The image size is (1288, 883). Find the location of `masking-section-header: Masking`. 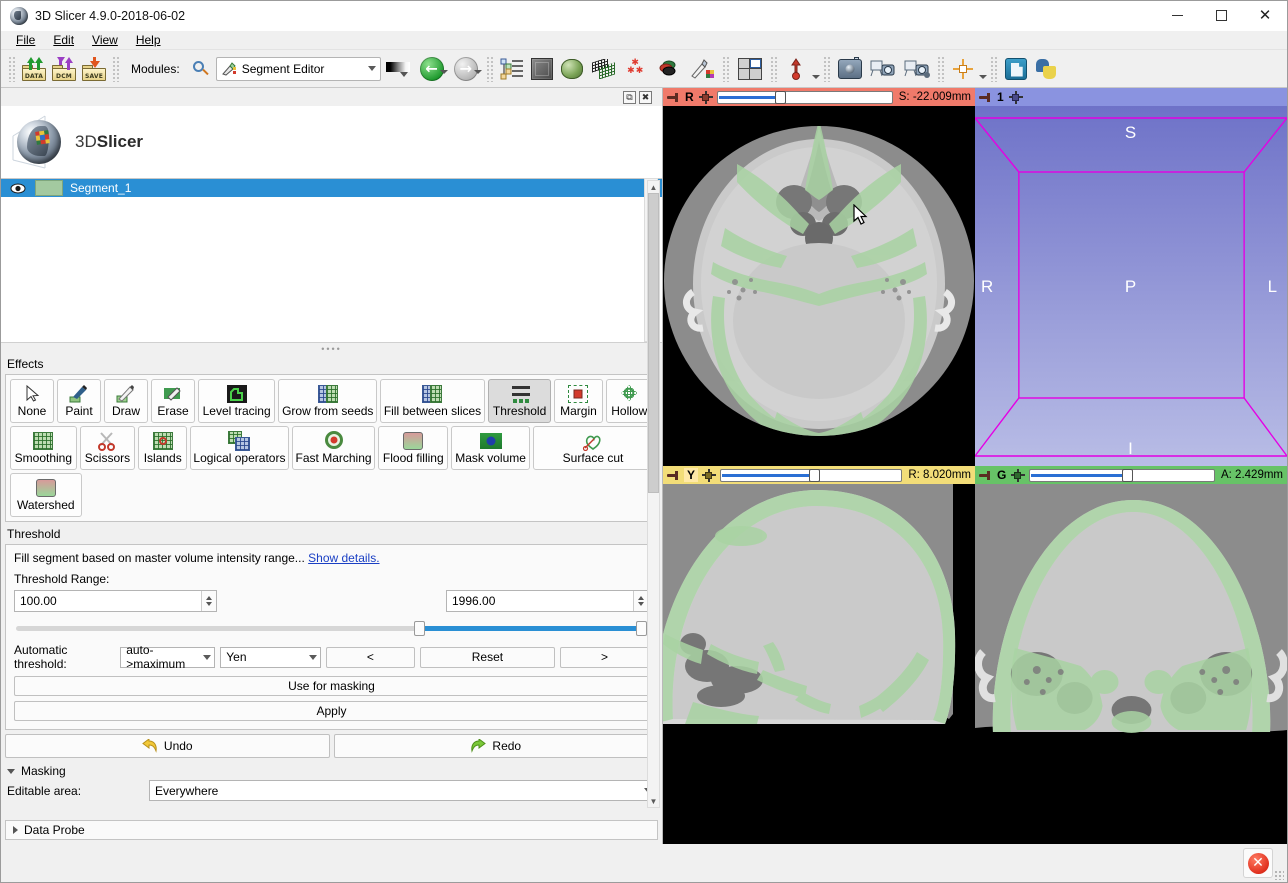

masking-section-header: Masking is located at coordinates (331, 769).